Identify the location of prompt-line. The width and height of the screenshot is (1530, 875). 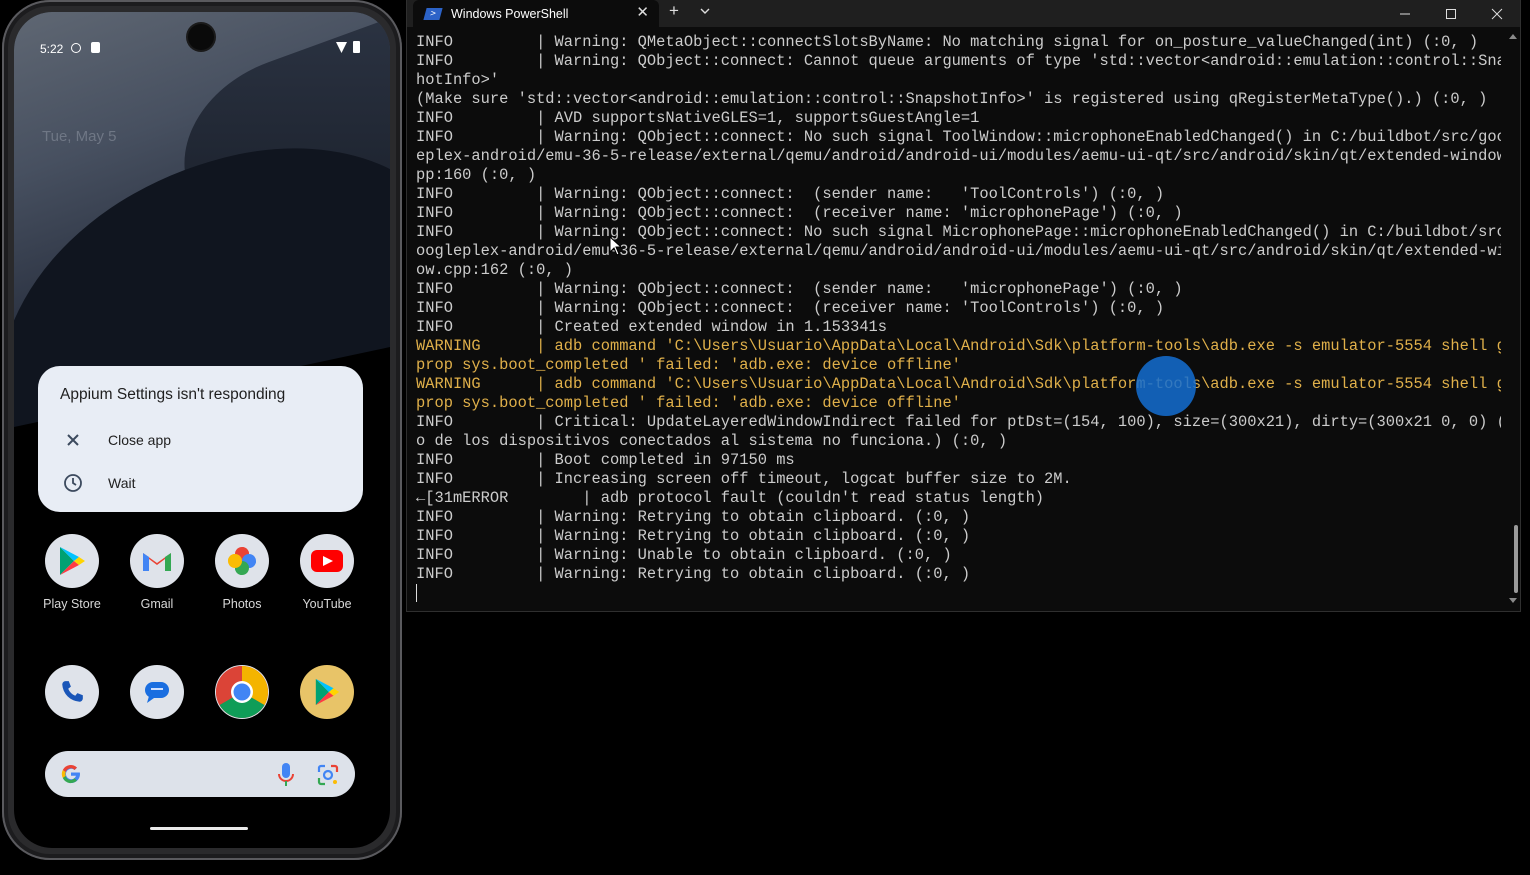
(958, 593).